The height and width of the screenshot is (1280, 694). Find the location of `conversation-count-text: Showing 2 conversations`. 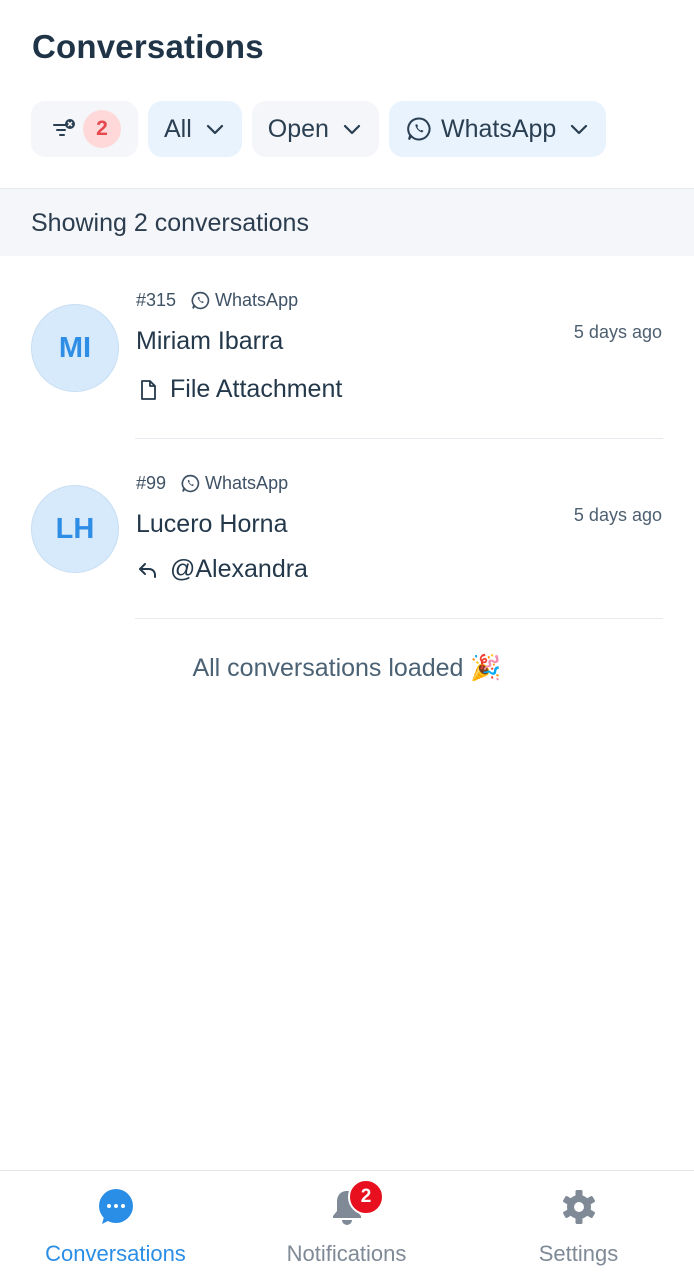

conversation-count-text: Showing 2 conversations is located at coordinates (170, 223).